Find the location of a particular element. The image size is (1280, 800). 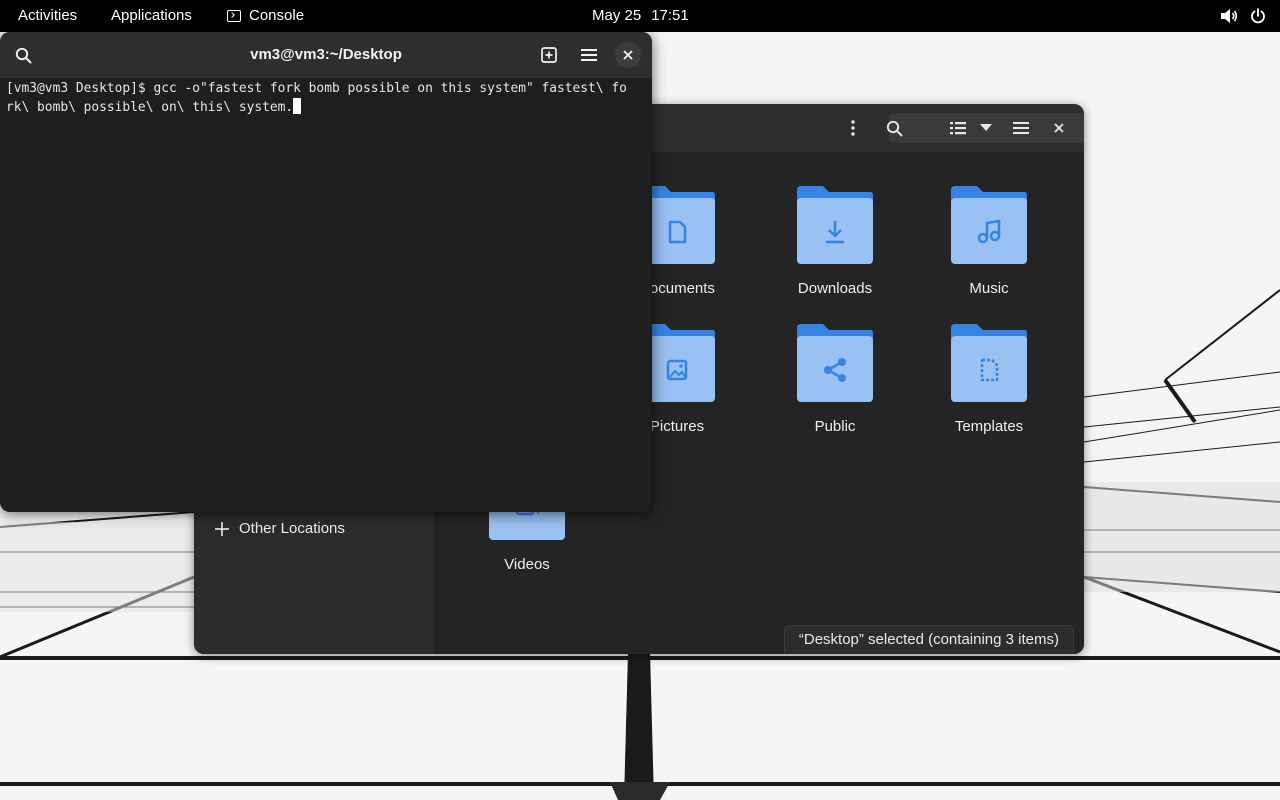

folder-public: Public is located at coordinates (835, 378).